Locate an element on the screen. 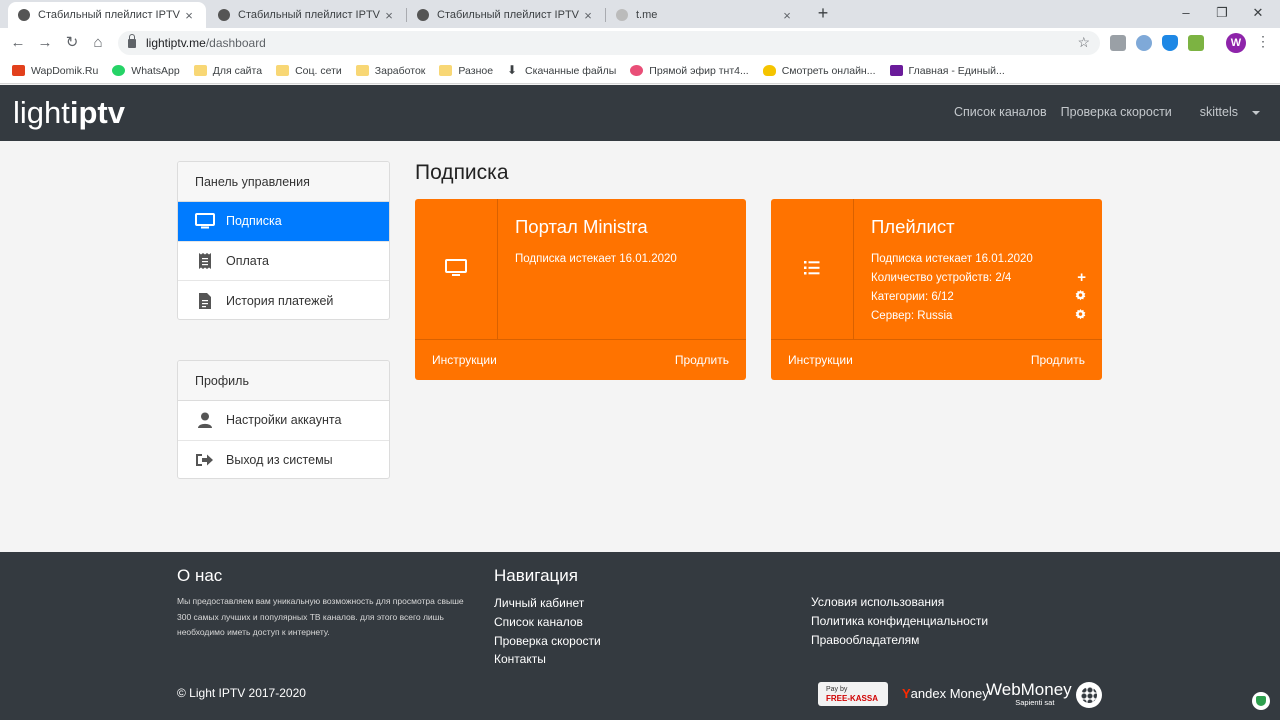 The image size is (1280, 720). card-server-row: Сервер: Russia is located at coordinates (978, 315).